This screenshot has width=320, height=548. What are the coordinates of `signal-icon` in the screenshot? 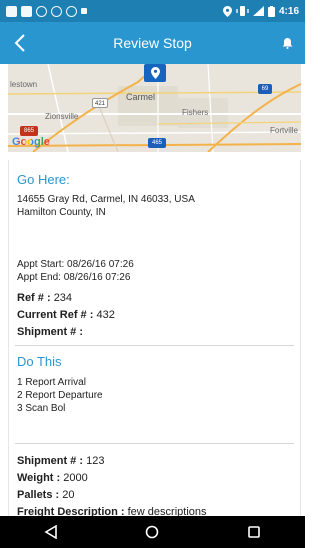 It's located at (258, 11).